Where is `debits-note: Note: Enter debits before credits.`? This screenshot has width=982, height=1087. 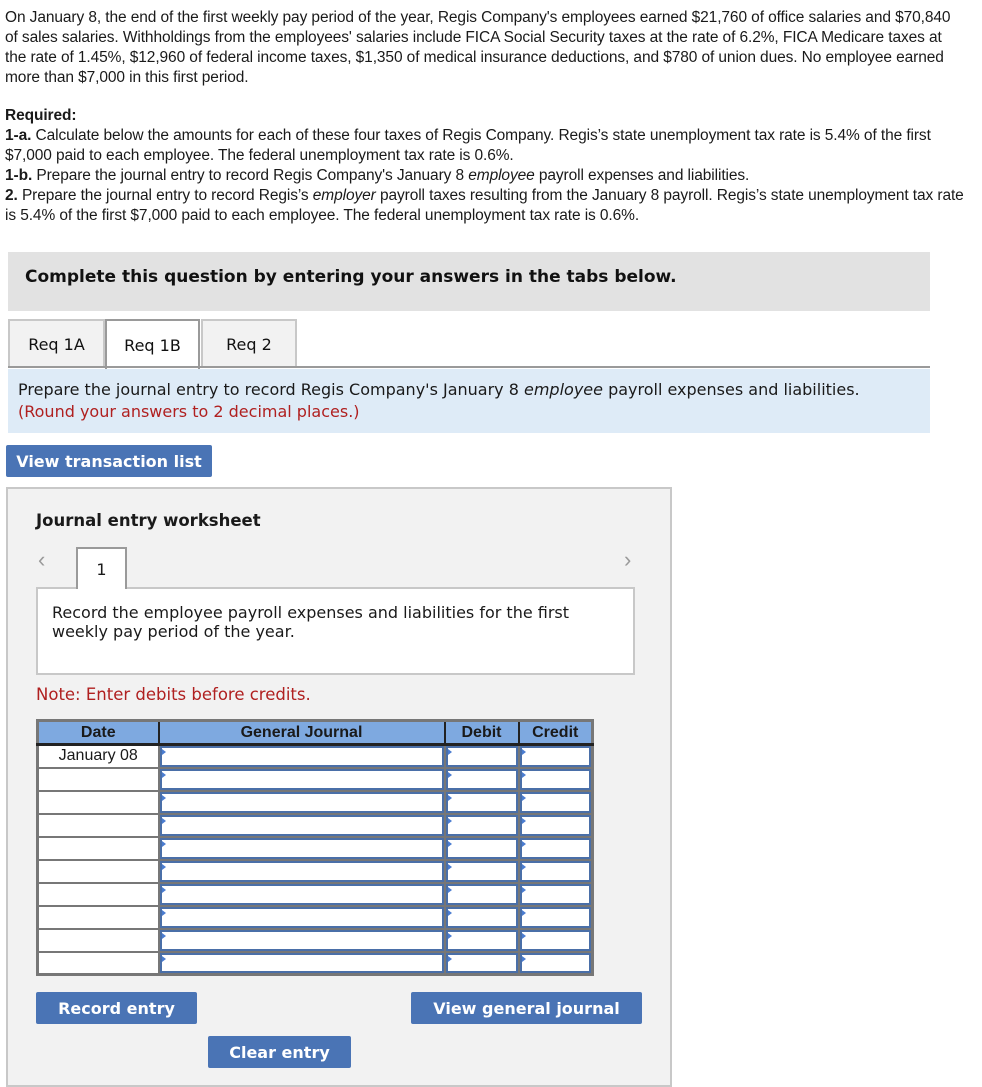 debits-note: Note: Enter debits before credits. is located at coordinates (173, 694).